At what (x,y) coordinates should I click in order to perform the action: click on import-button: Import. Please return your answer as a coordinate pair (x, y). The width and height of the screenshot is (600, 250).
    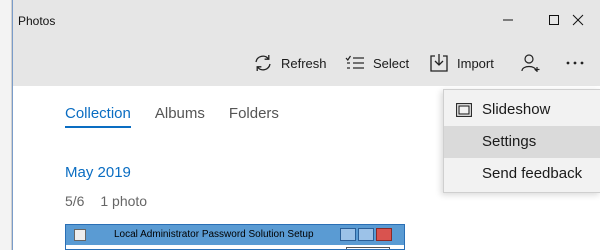
    Looking at the image, I should click on (461, 63).